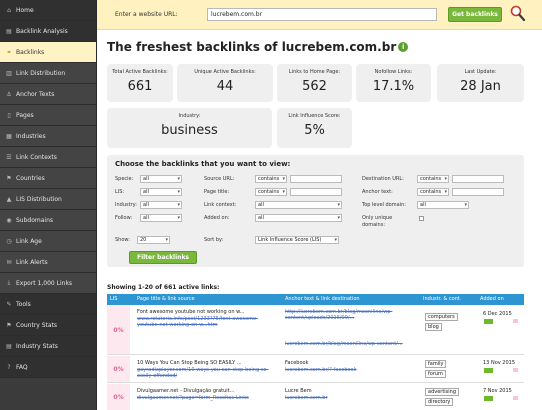  Describe the element at coordinates (350, 398) in the screenshot. I see `destination-url-link: lucrebem.com.br` at that location.